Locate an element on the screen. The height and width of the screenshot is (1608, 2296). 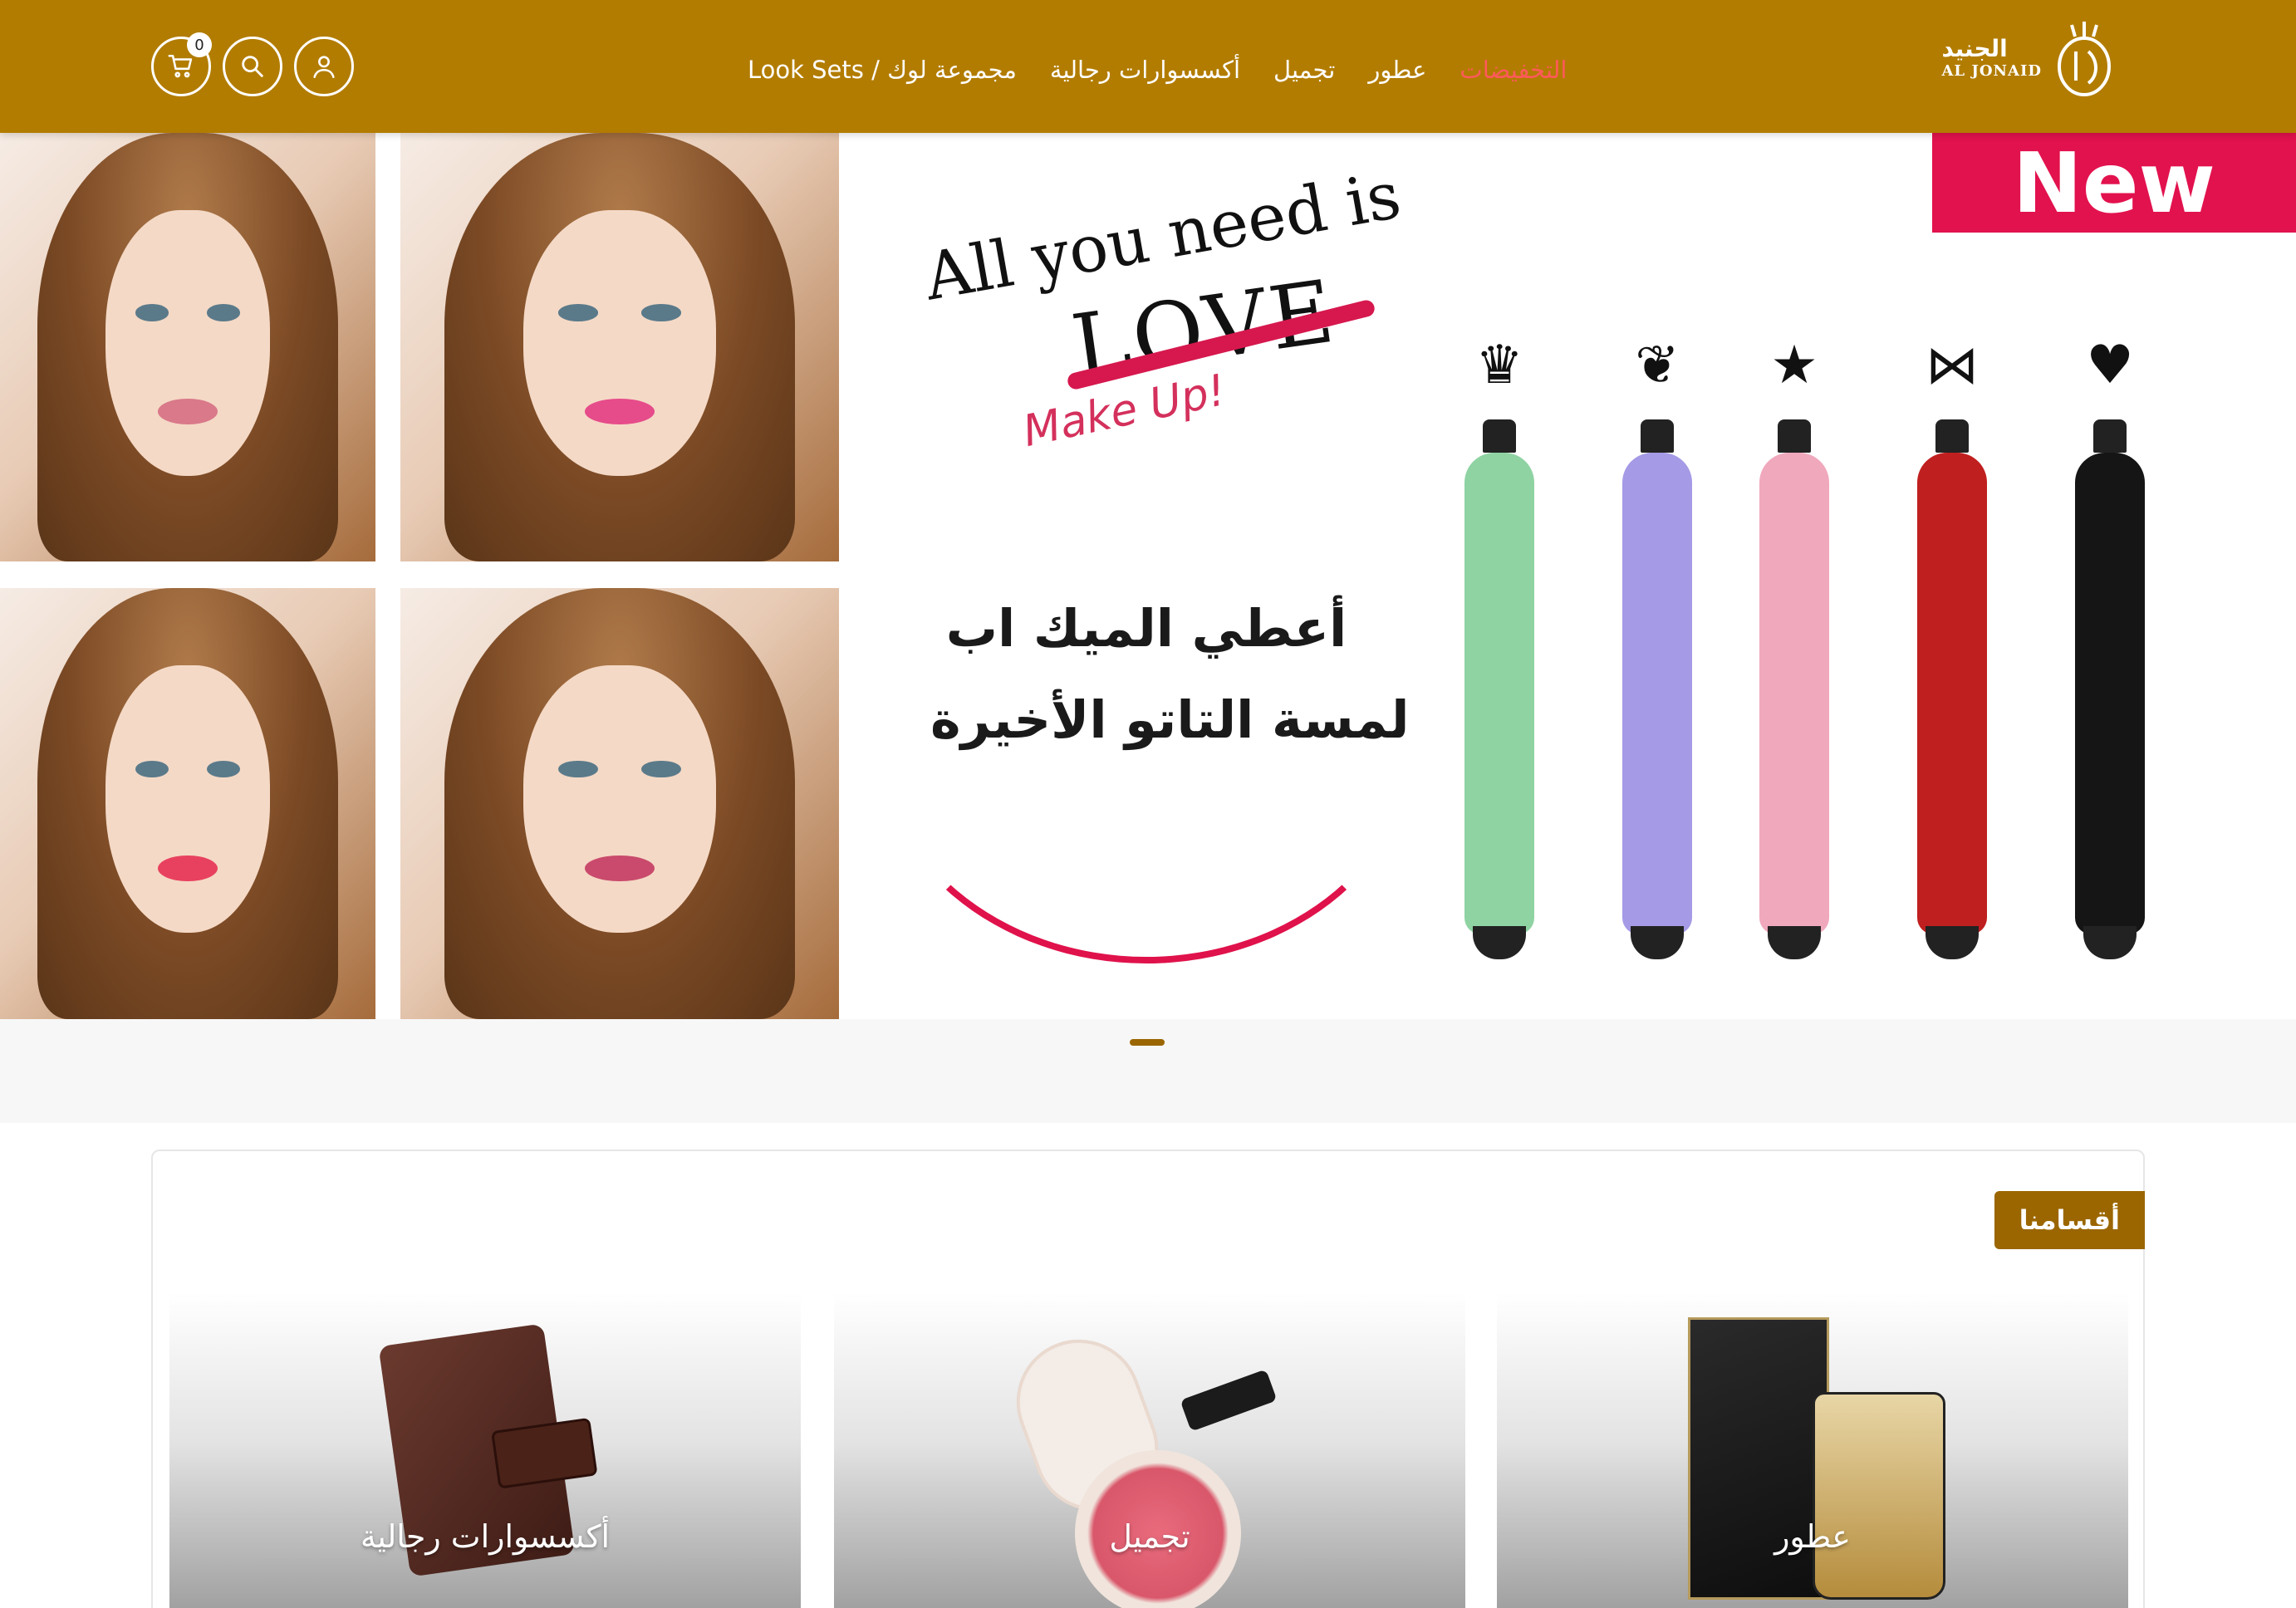
nav-perfumes: عطور is located at coordinates (1397, 70).